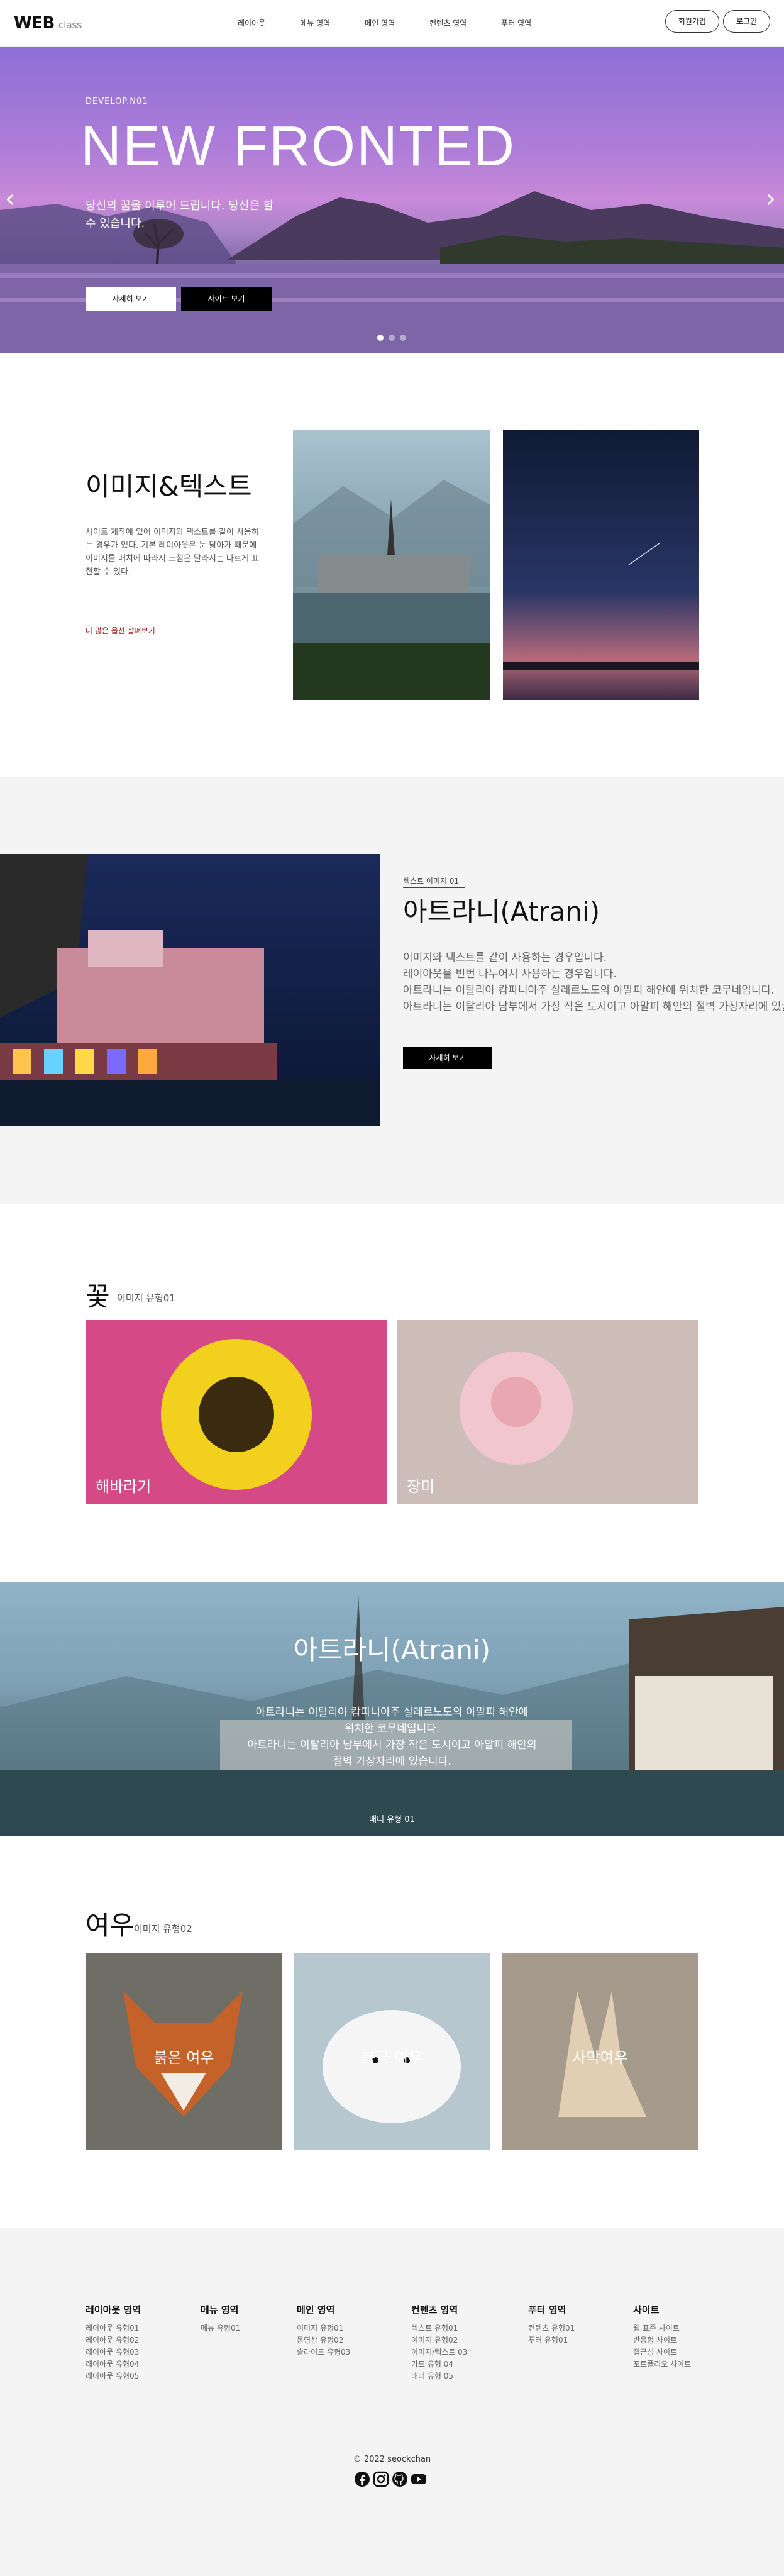  What do you see at coordinates (400, 2479) in the screenshot?
I see `github-icon` at bounding box center [400, 2479].